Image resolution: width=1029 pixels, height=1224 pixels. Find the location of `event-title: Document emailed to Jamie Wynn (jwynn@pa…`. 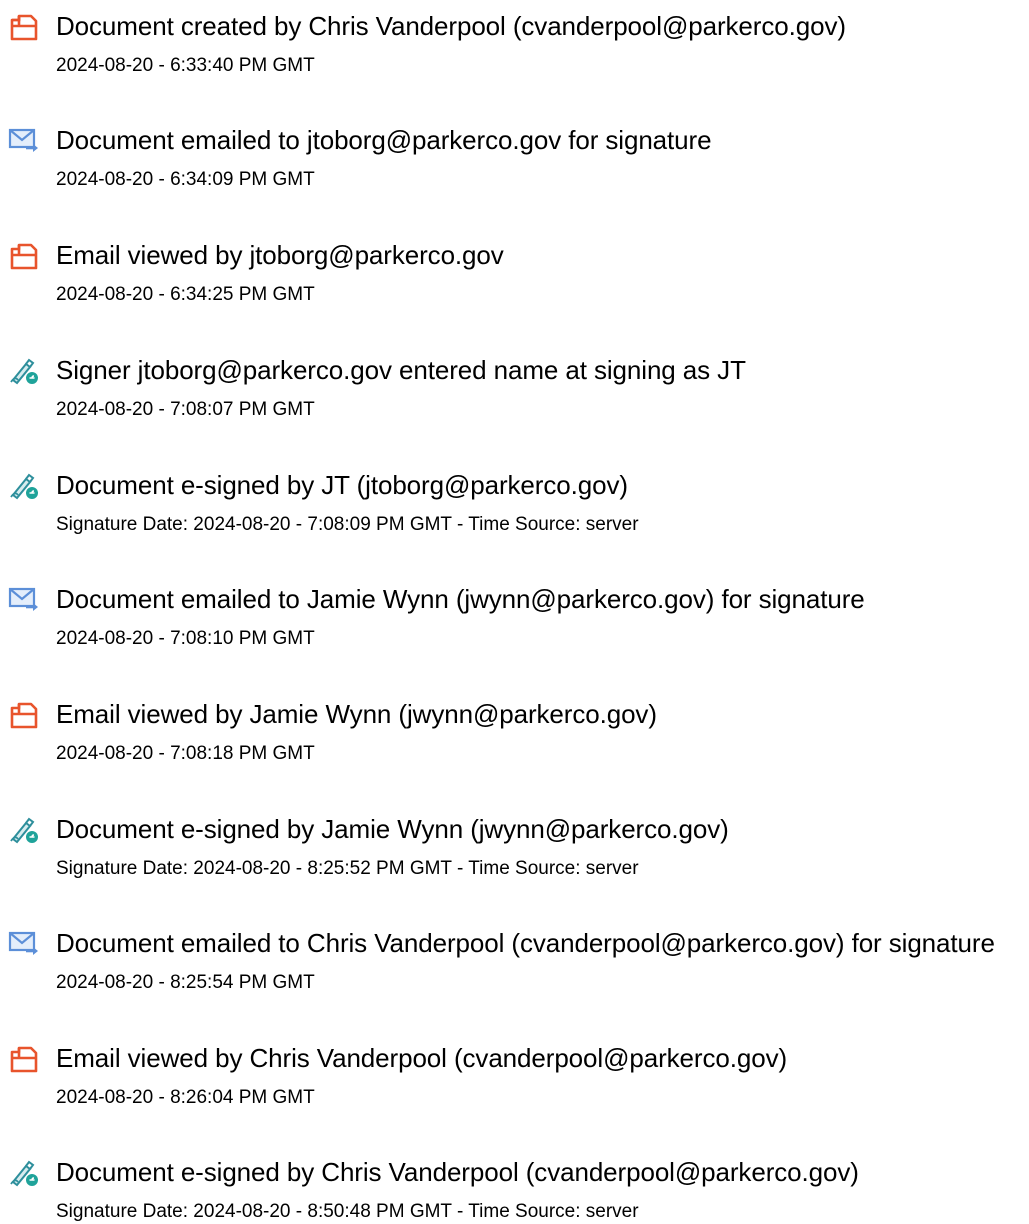

event-title: Document emailed to Jamie Wynn (jwynn@pa… is located at coordinates (460, 599).